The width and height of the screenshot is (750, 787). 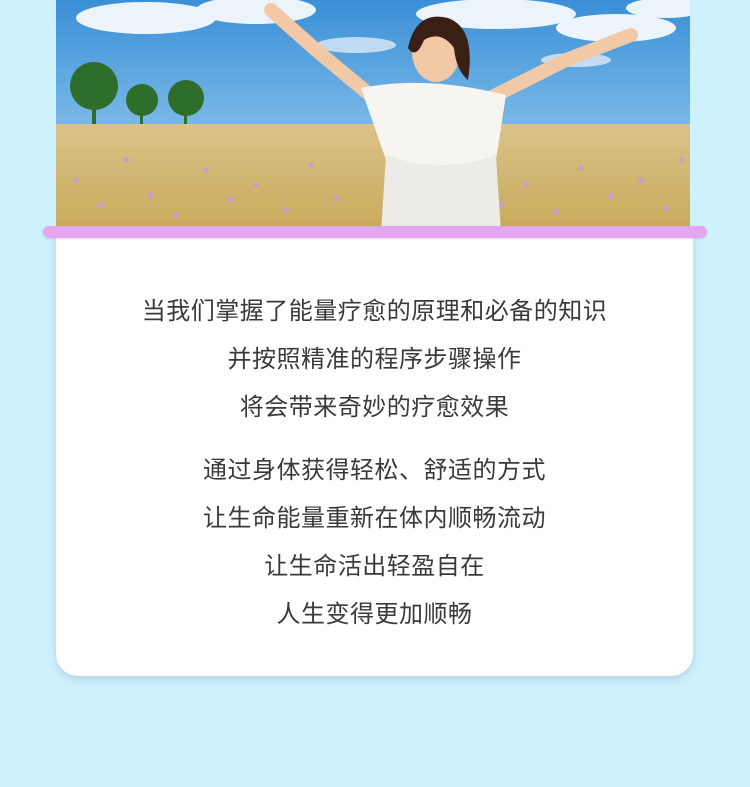 What do you see at coordinates (374, 407) in the screenshot?
I see `text-line: 将会带来奇妙的疗愈效果` at bounding box center [374, 407].